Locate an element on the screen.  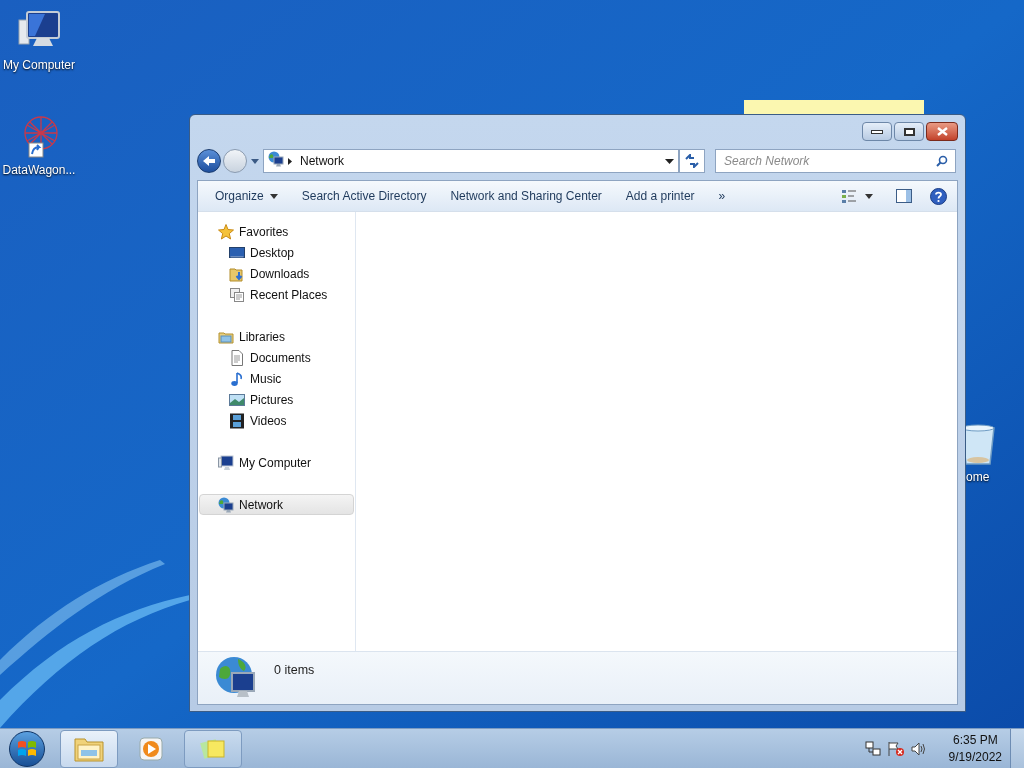
icon-label: ome is located at coordinates (978, 477).